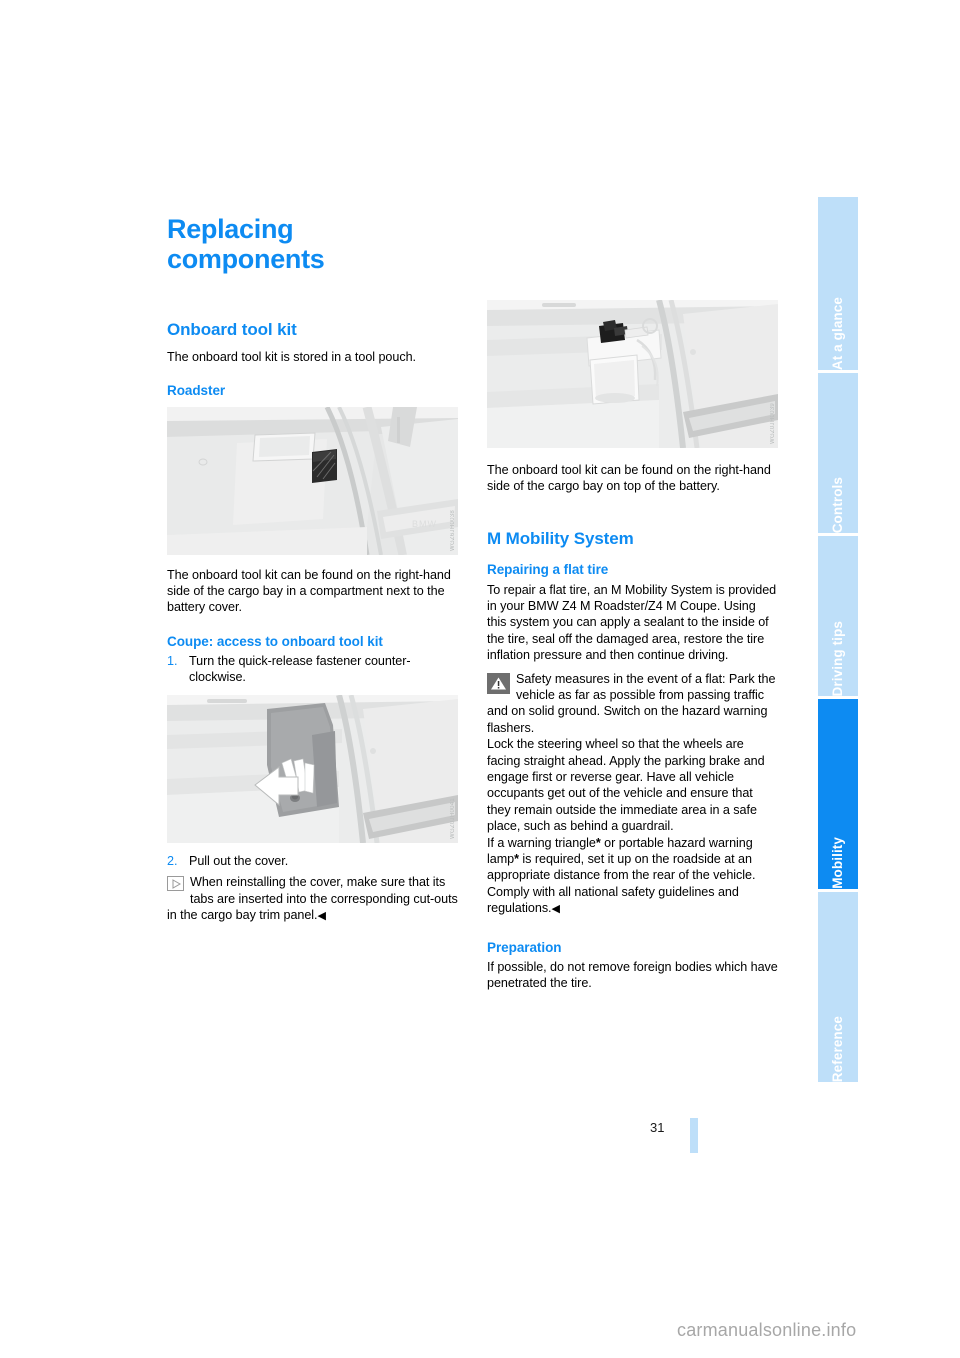 This screenshot has width=960, height=1358. I want to click on warning-triangle-icon, so click(498, 683).